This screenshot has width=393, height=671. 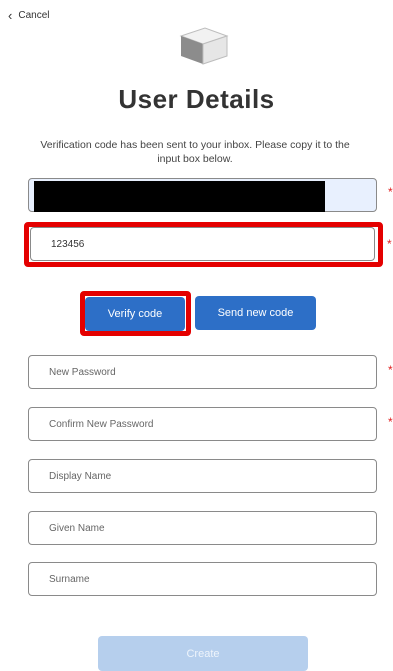 What do you see at coordinates (202, 476) in the screenshot?
I see `display-name-field: Display Name` at bounding box center [202, 476].